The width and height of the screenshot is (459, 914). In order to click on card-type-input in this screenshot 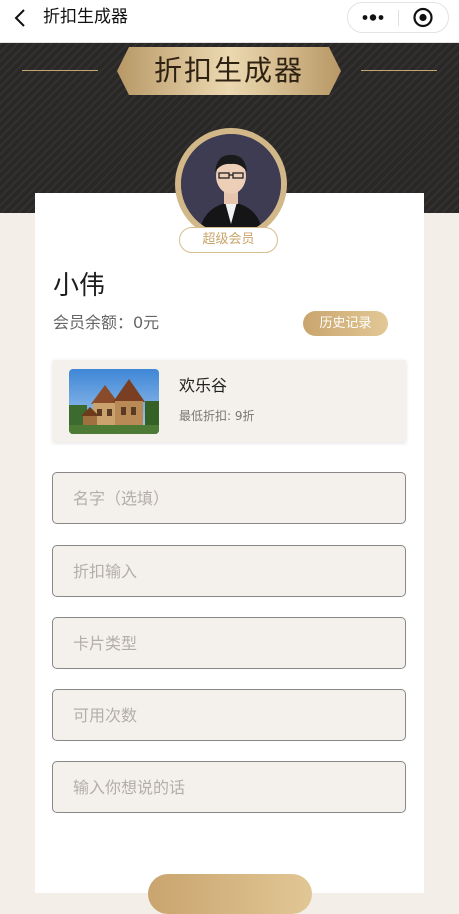, I will do `click(229, 643)`.